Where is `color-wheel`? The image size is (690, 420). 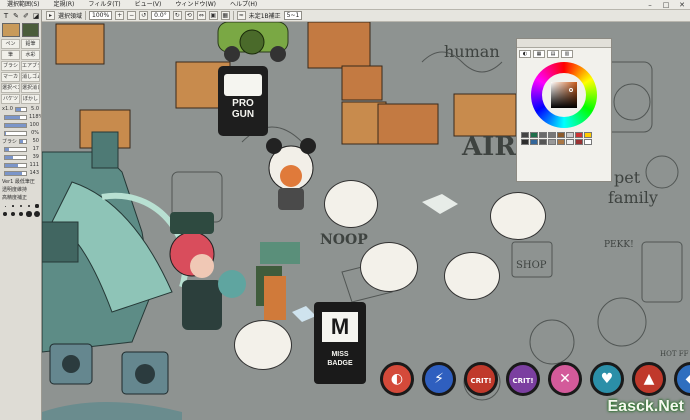
color-wheel is located at coordinates (564, 95).